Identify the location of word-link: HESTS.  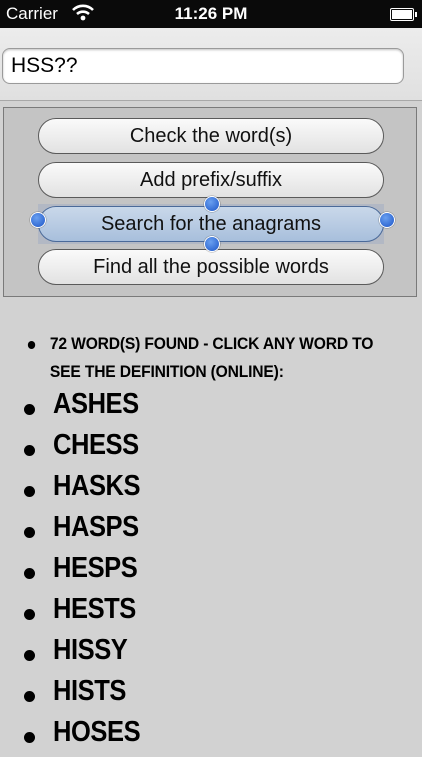
(94, 609).